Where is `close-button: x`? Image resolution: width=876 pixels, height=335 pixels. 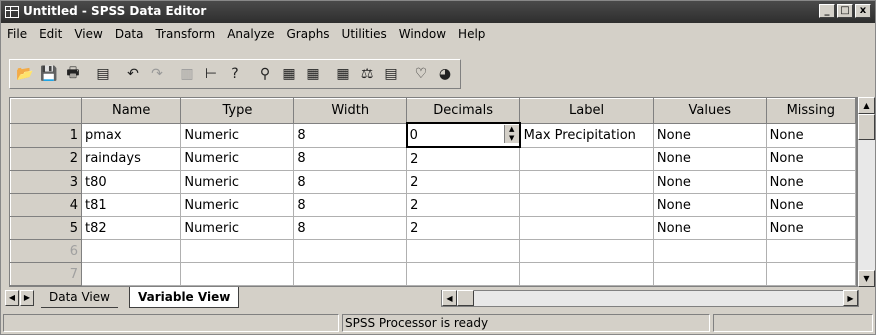
close-button: x is located at coordinates (863, 11).